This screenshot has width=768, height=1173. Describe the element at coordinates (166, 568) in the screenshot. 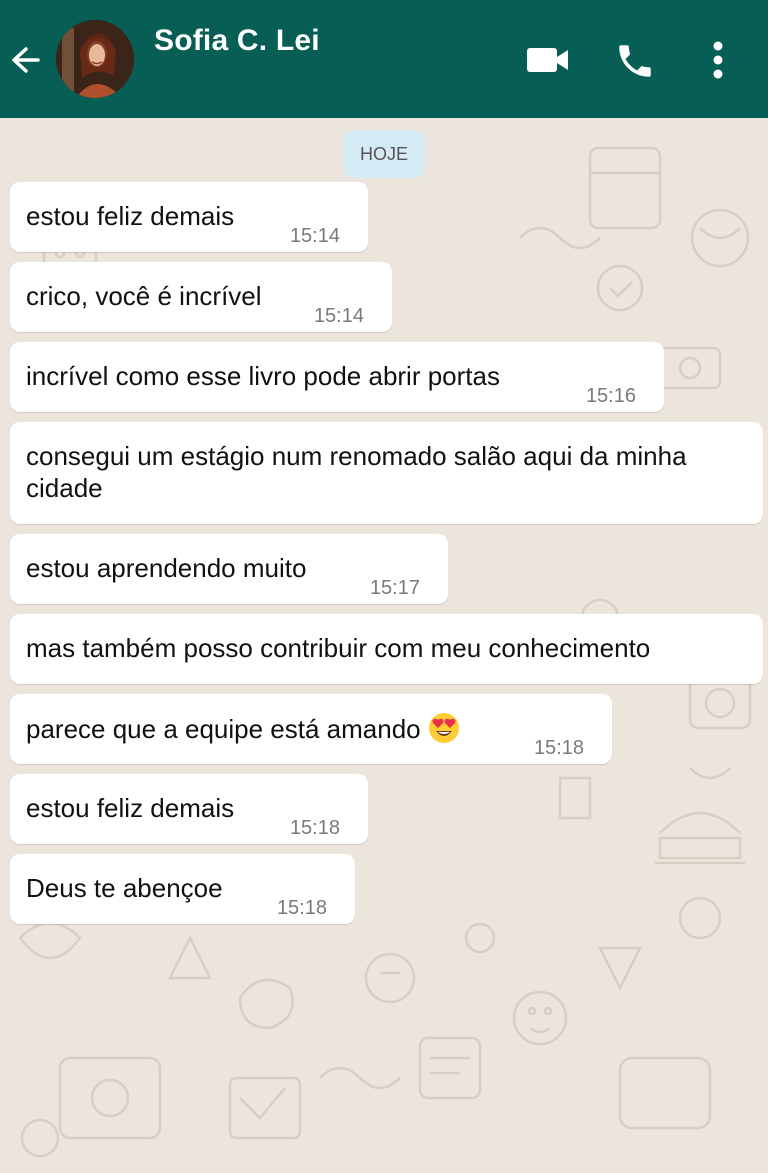

I see `message-text: estou aprendendo muito` at that location.